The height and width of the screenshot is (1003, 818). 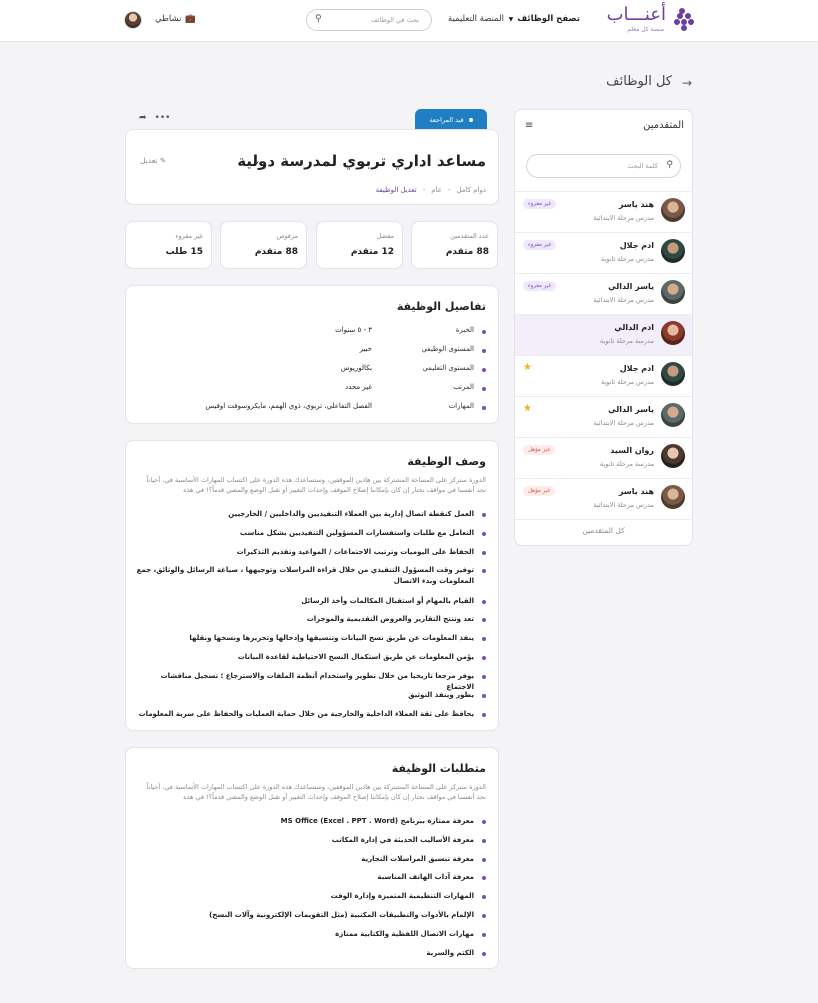 What do you see at coordinates (663, 125) in the screenshot?
I see `applicants-title: المتقدمين` at bounding box center [663, 125].